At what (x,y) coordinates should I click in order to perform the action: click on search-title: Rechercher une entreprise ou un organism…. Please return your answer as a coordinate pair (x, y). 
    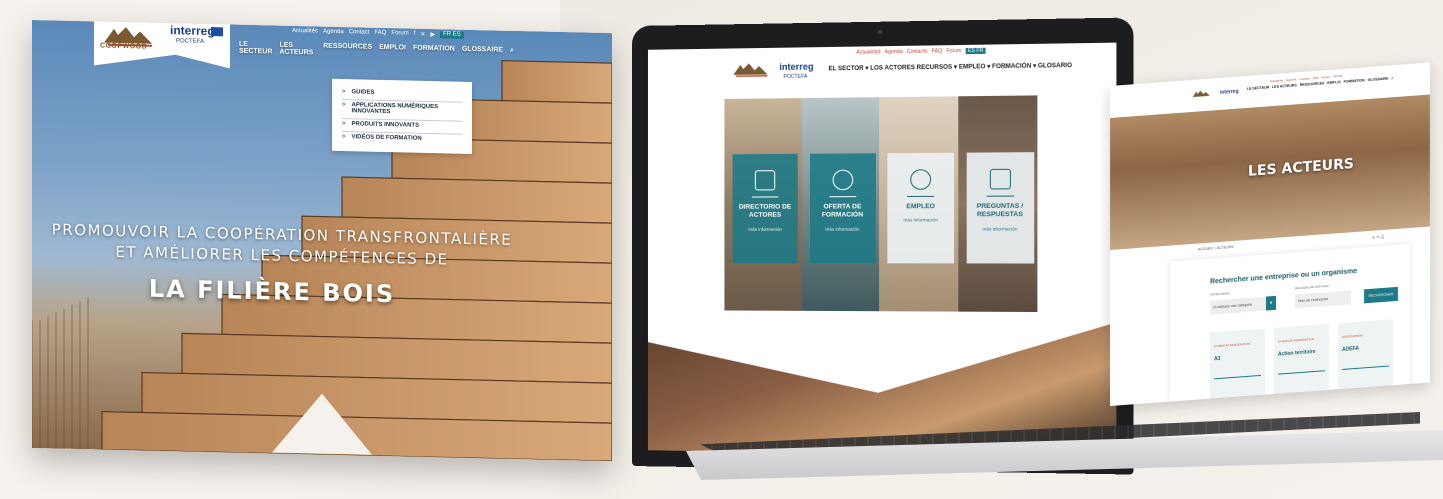
    Looking at the image, I should click on (1284, 276).